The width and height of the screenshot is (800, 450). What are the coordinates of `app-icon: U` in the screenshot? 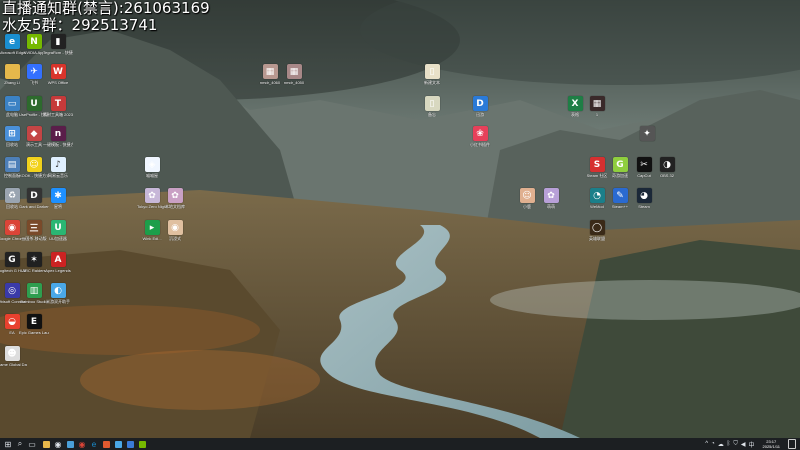 It's located at (34, 103).